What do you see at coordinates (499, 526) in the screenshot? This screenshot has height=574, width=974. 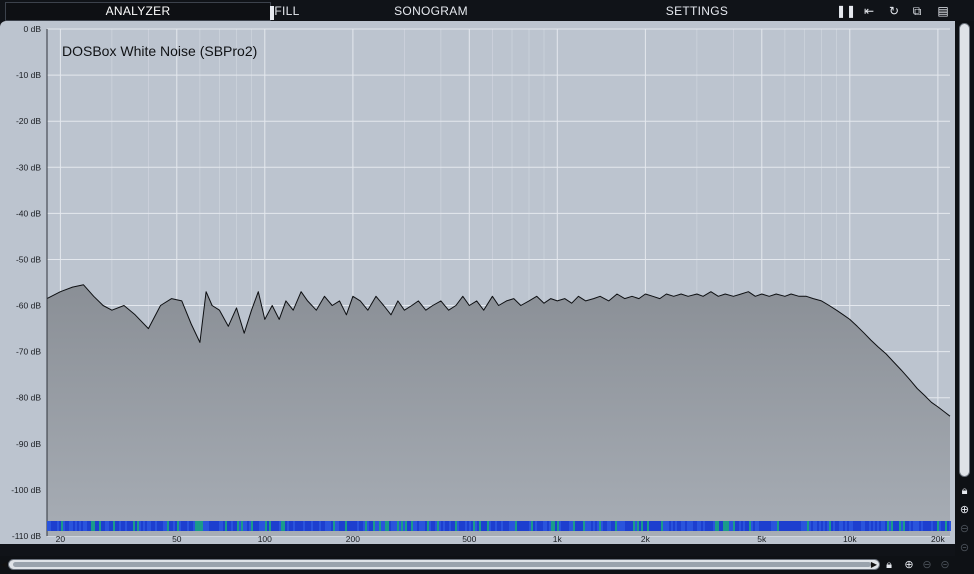 I see `sonogram-strip` at bounding box center [499, 526].